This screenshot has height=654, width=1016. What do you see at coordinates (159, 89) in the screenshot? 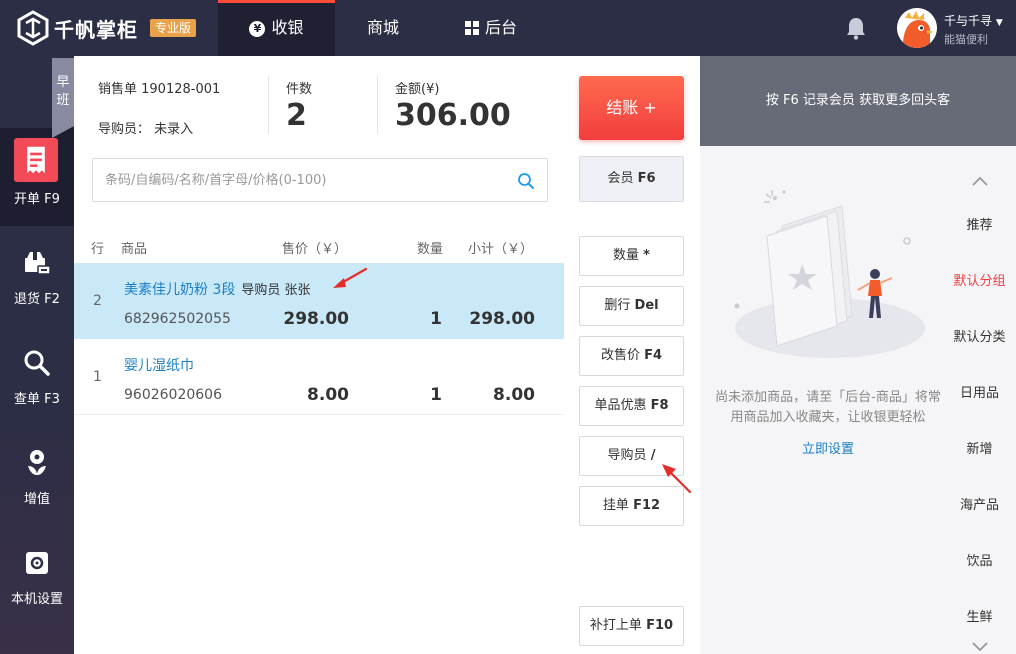
I see `sale-number: 销售单 190128-001` at bounding box center [159, 89].